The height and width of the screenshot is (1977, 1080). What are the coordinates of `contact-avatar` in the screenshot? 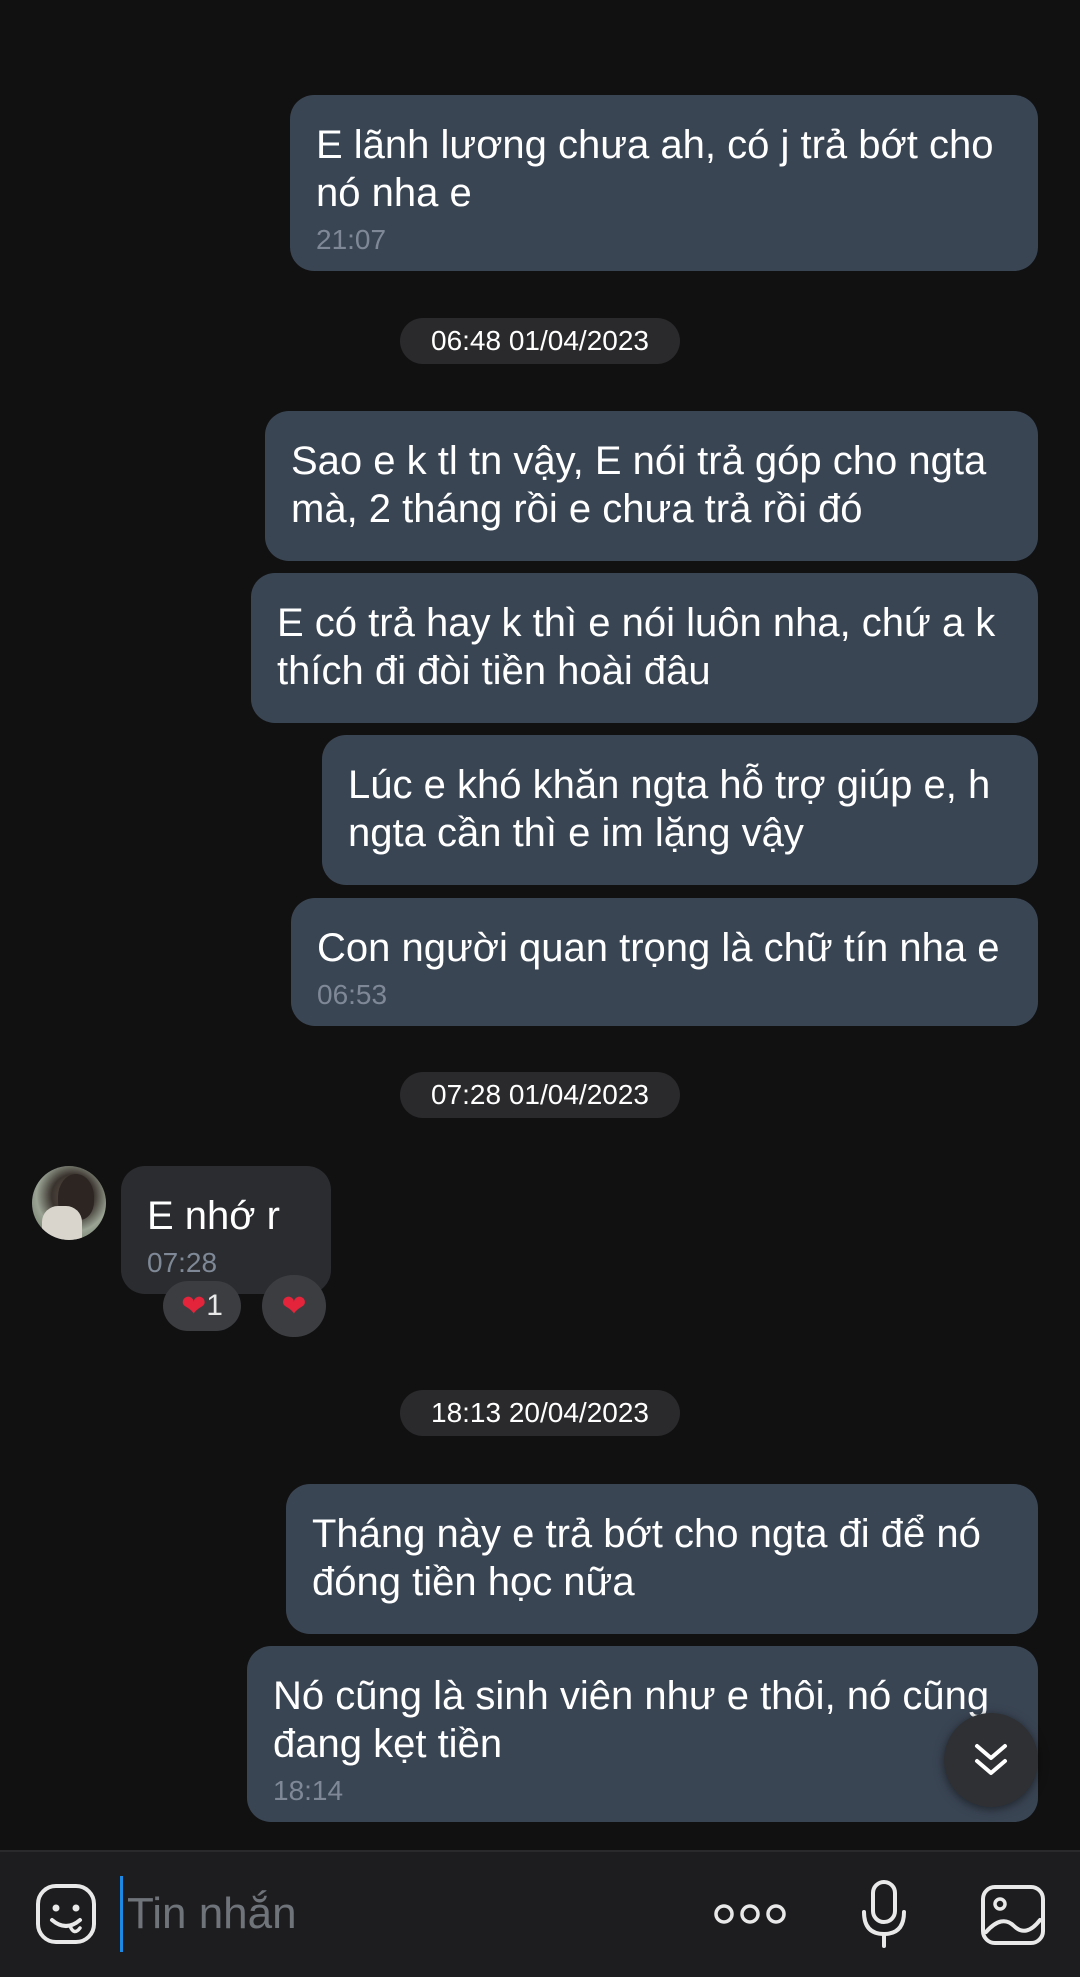 It's located at (69, 1203).